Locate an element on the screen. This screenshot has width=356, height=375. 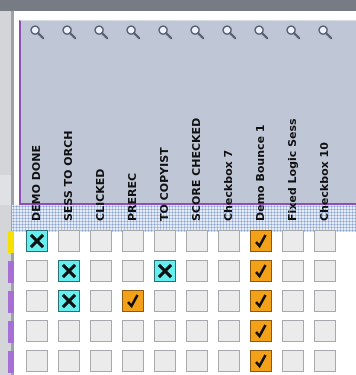
column-header: DEMO DONE is located at coordinates (37, 120).